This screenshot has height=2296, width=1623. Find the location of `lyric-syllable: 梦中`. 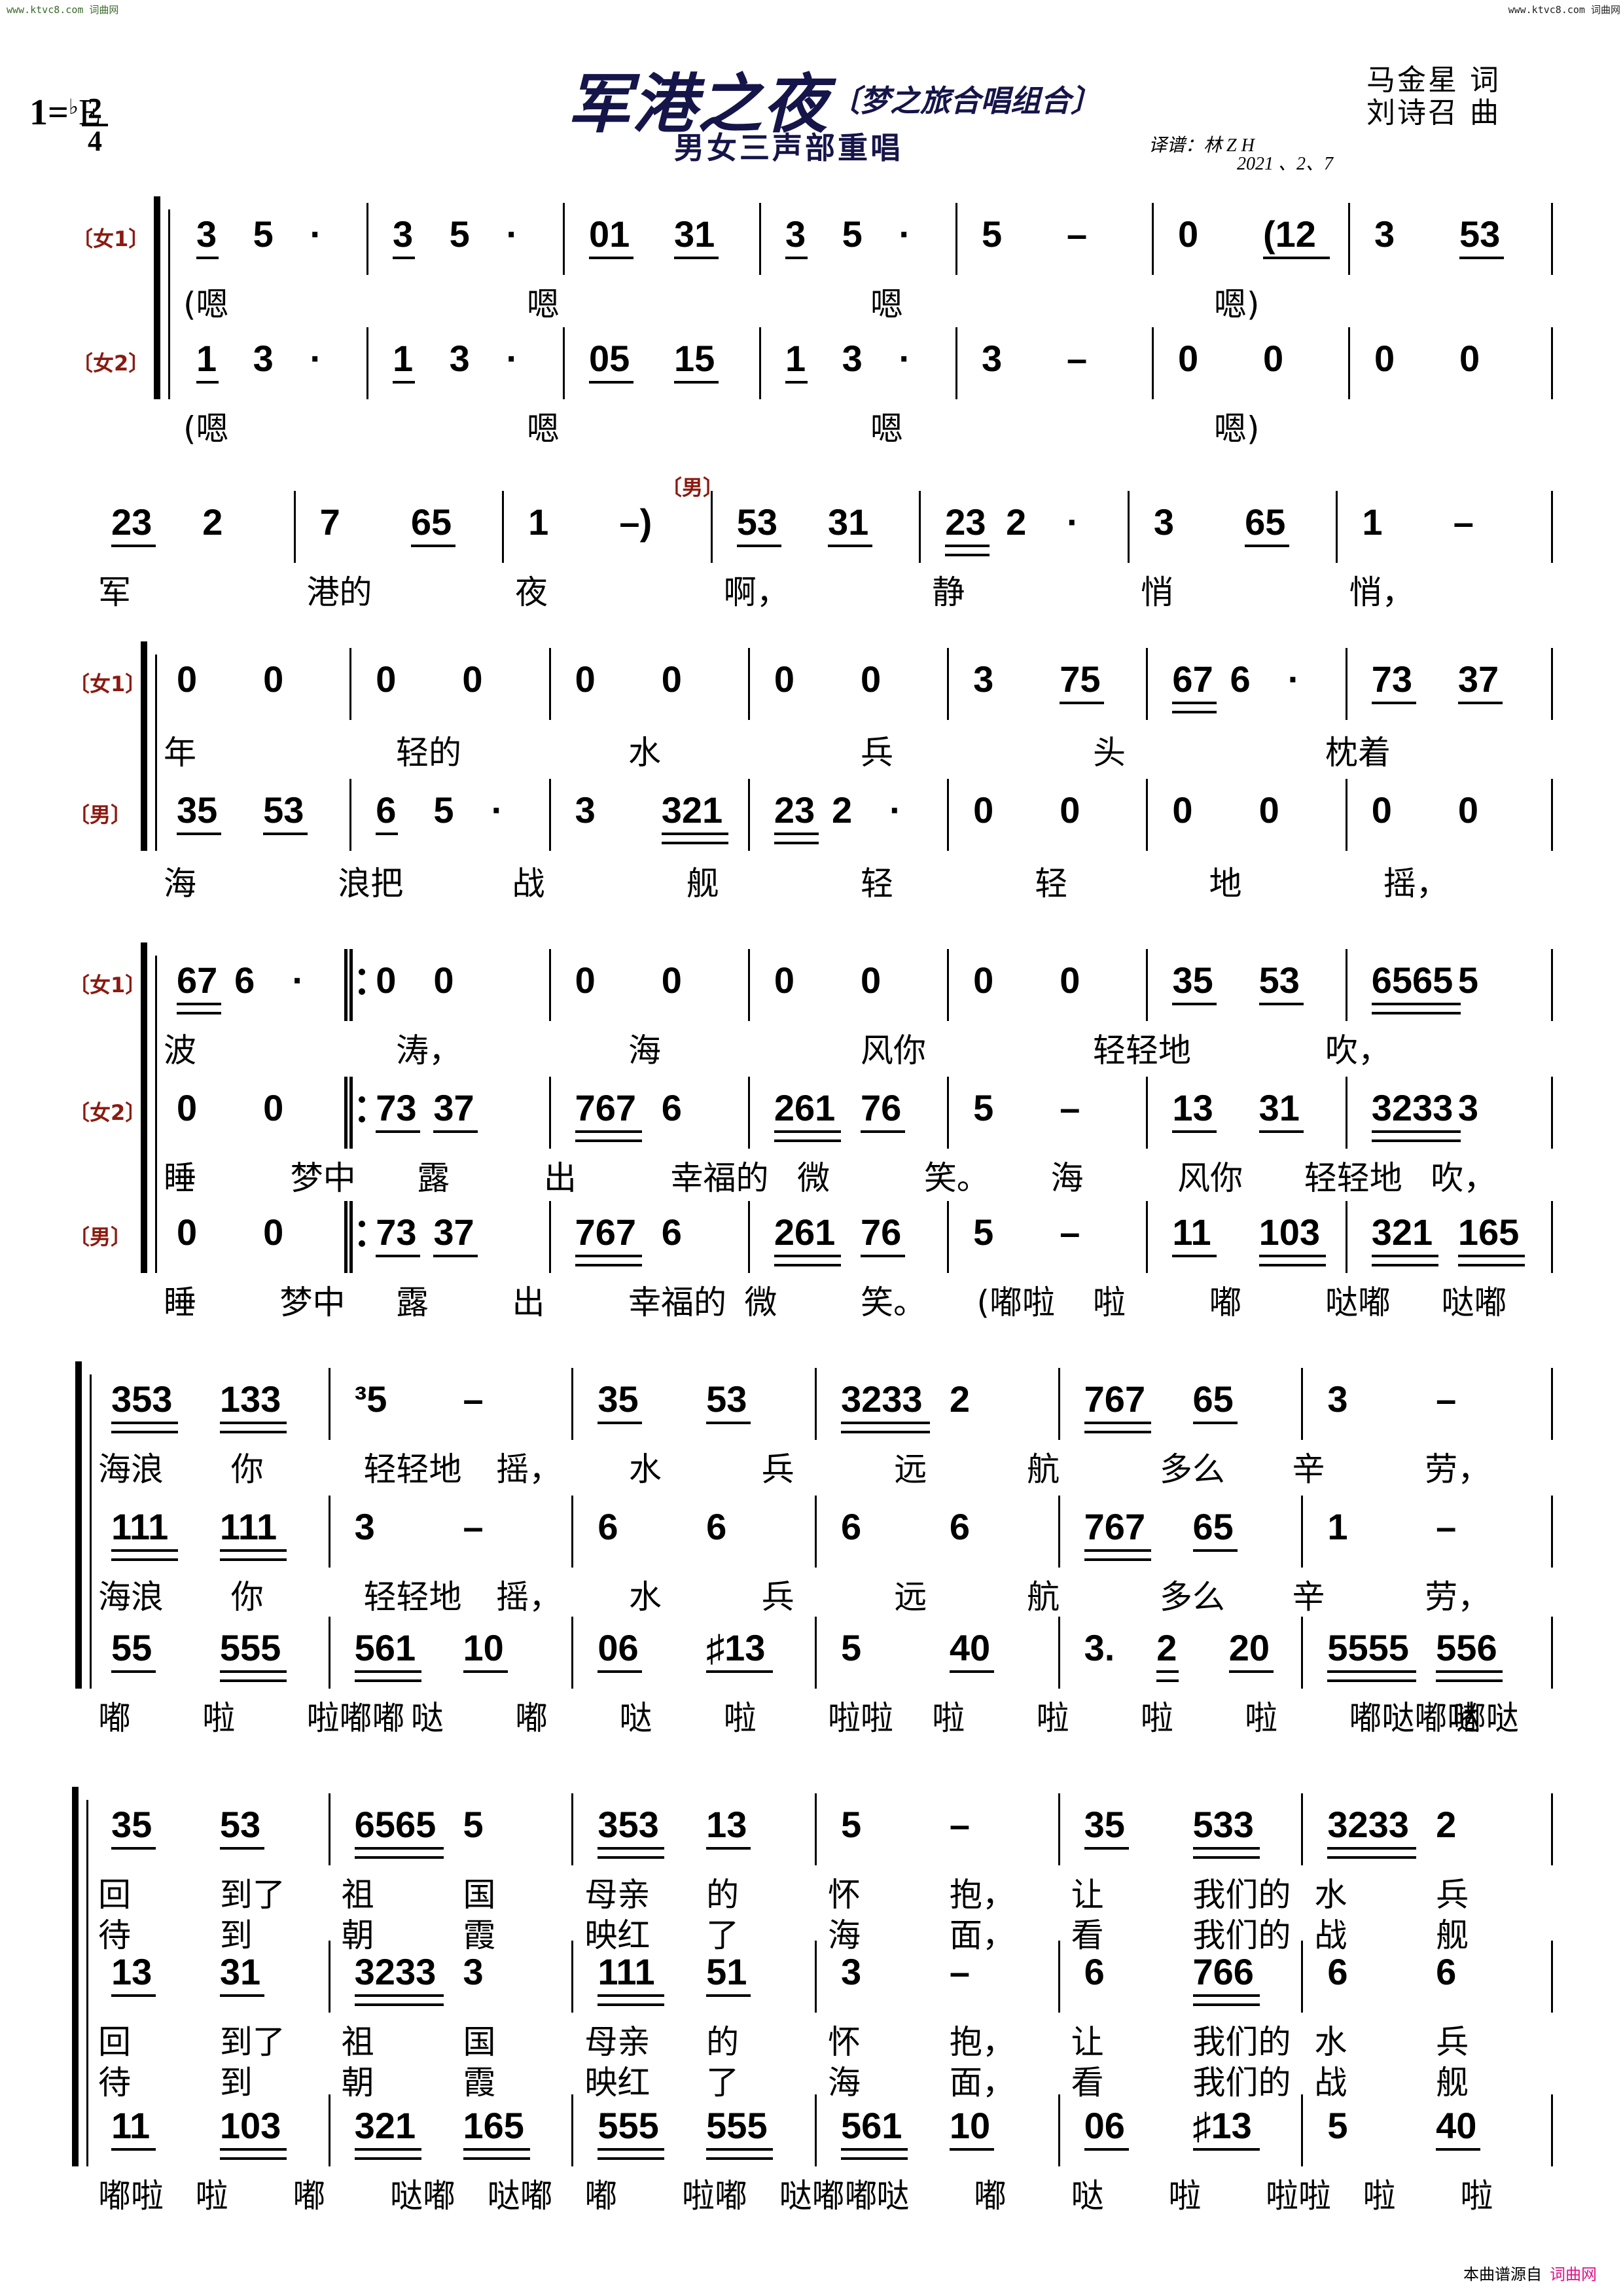

lyric-syllable: 梦中 is located at coordinates (323, 1178).